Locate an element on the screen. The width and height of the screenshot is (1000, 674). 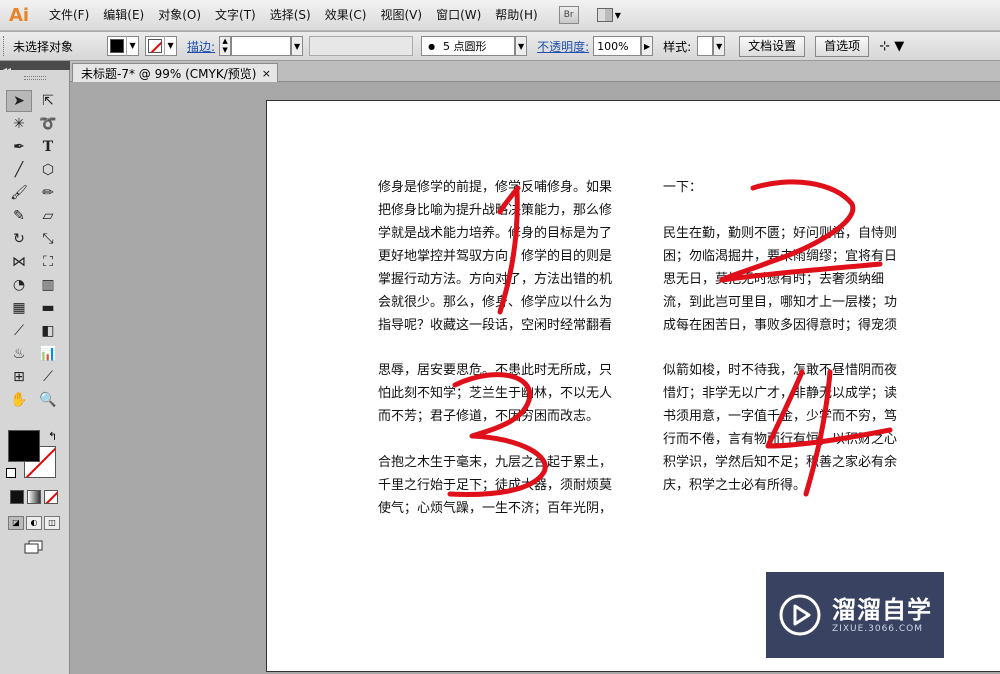
document-tab-bar: 未标题-7* @ 99% (CMYK/预览) × is located at coordinates (535, 71).